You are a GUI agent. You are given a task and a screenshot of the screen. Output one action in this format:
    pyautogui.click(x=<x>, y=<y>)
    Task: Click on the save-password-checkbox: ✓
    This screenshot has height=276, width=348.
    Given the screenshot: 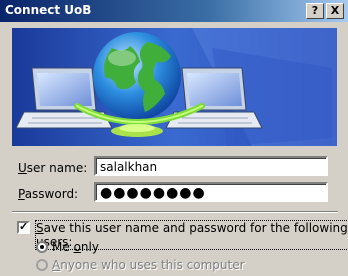 What is the action you would take?
    pyautogui.click(x=23, y=227)
    